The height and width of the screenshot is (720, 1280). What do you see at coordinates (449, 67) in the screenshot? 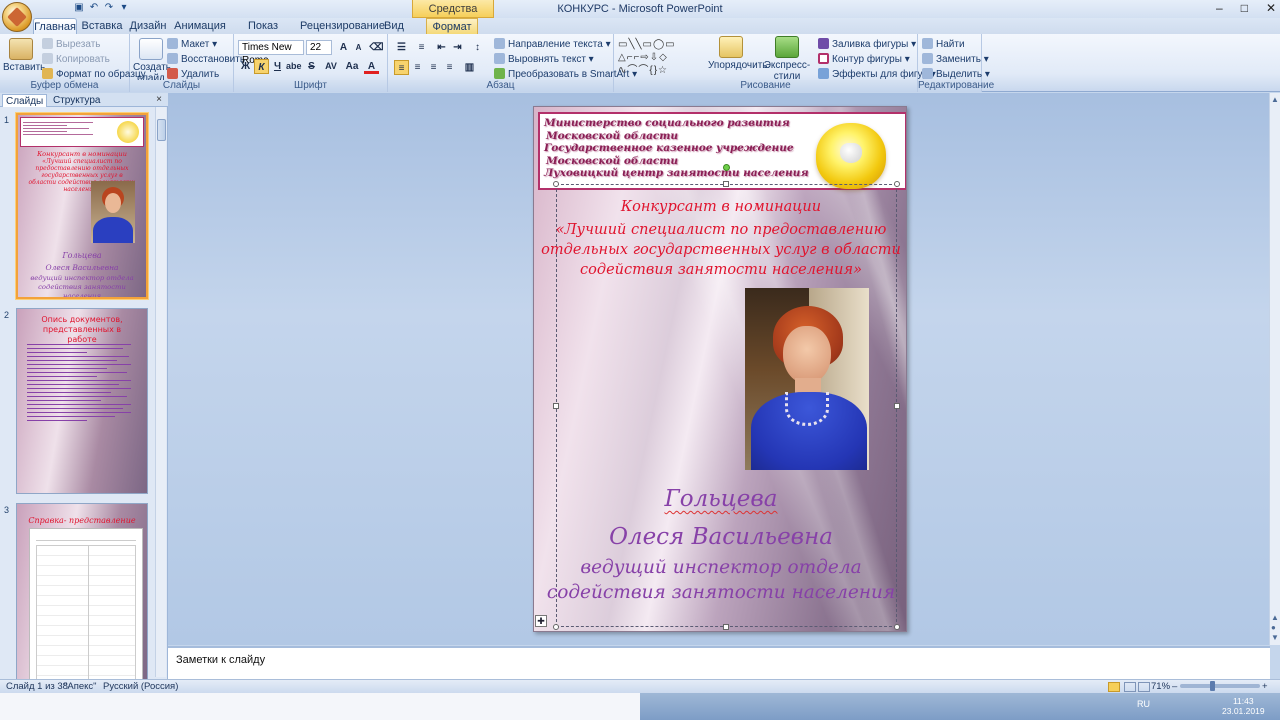
I see `justify-icon: ≡` at bounding box center [449, 67].